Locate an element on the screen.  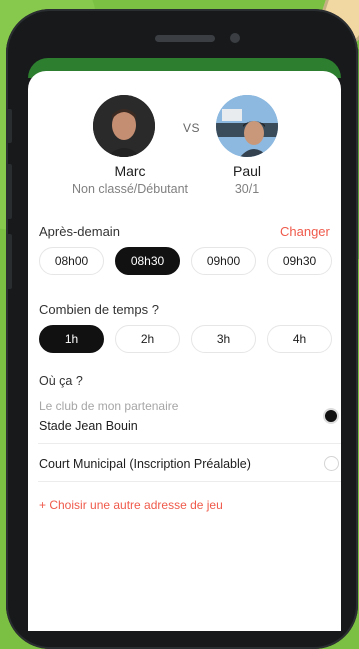
player-name: Marc is located at coordinates (130, 171).